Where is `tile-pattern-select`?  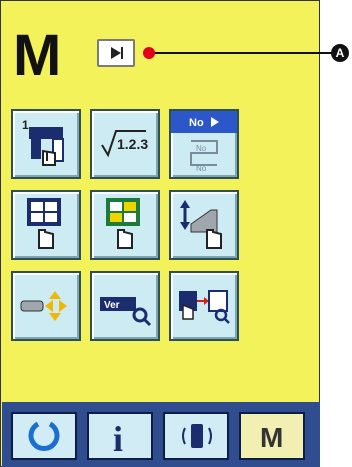
tile-pattern-select is located at coordinates (46, 225).